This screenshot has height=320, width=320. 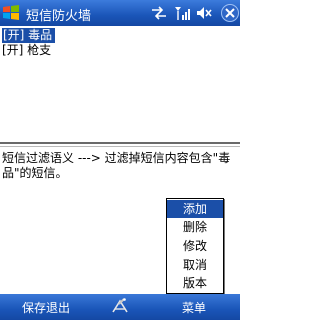 I want to click on softkey-bar: 保存退出 菜单, so click(x=120, y=307).